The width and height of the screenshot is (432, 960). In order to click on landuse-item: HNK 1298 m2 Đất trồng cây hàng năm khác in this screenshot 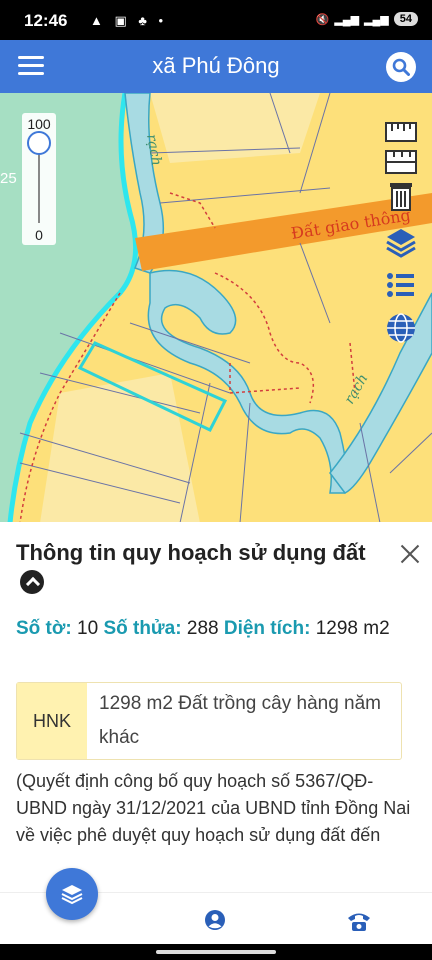, I will do `click(209, 721)`.